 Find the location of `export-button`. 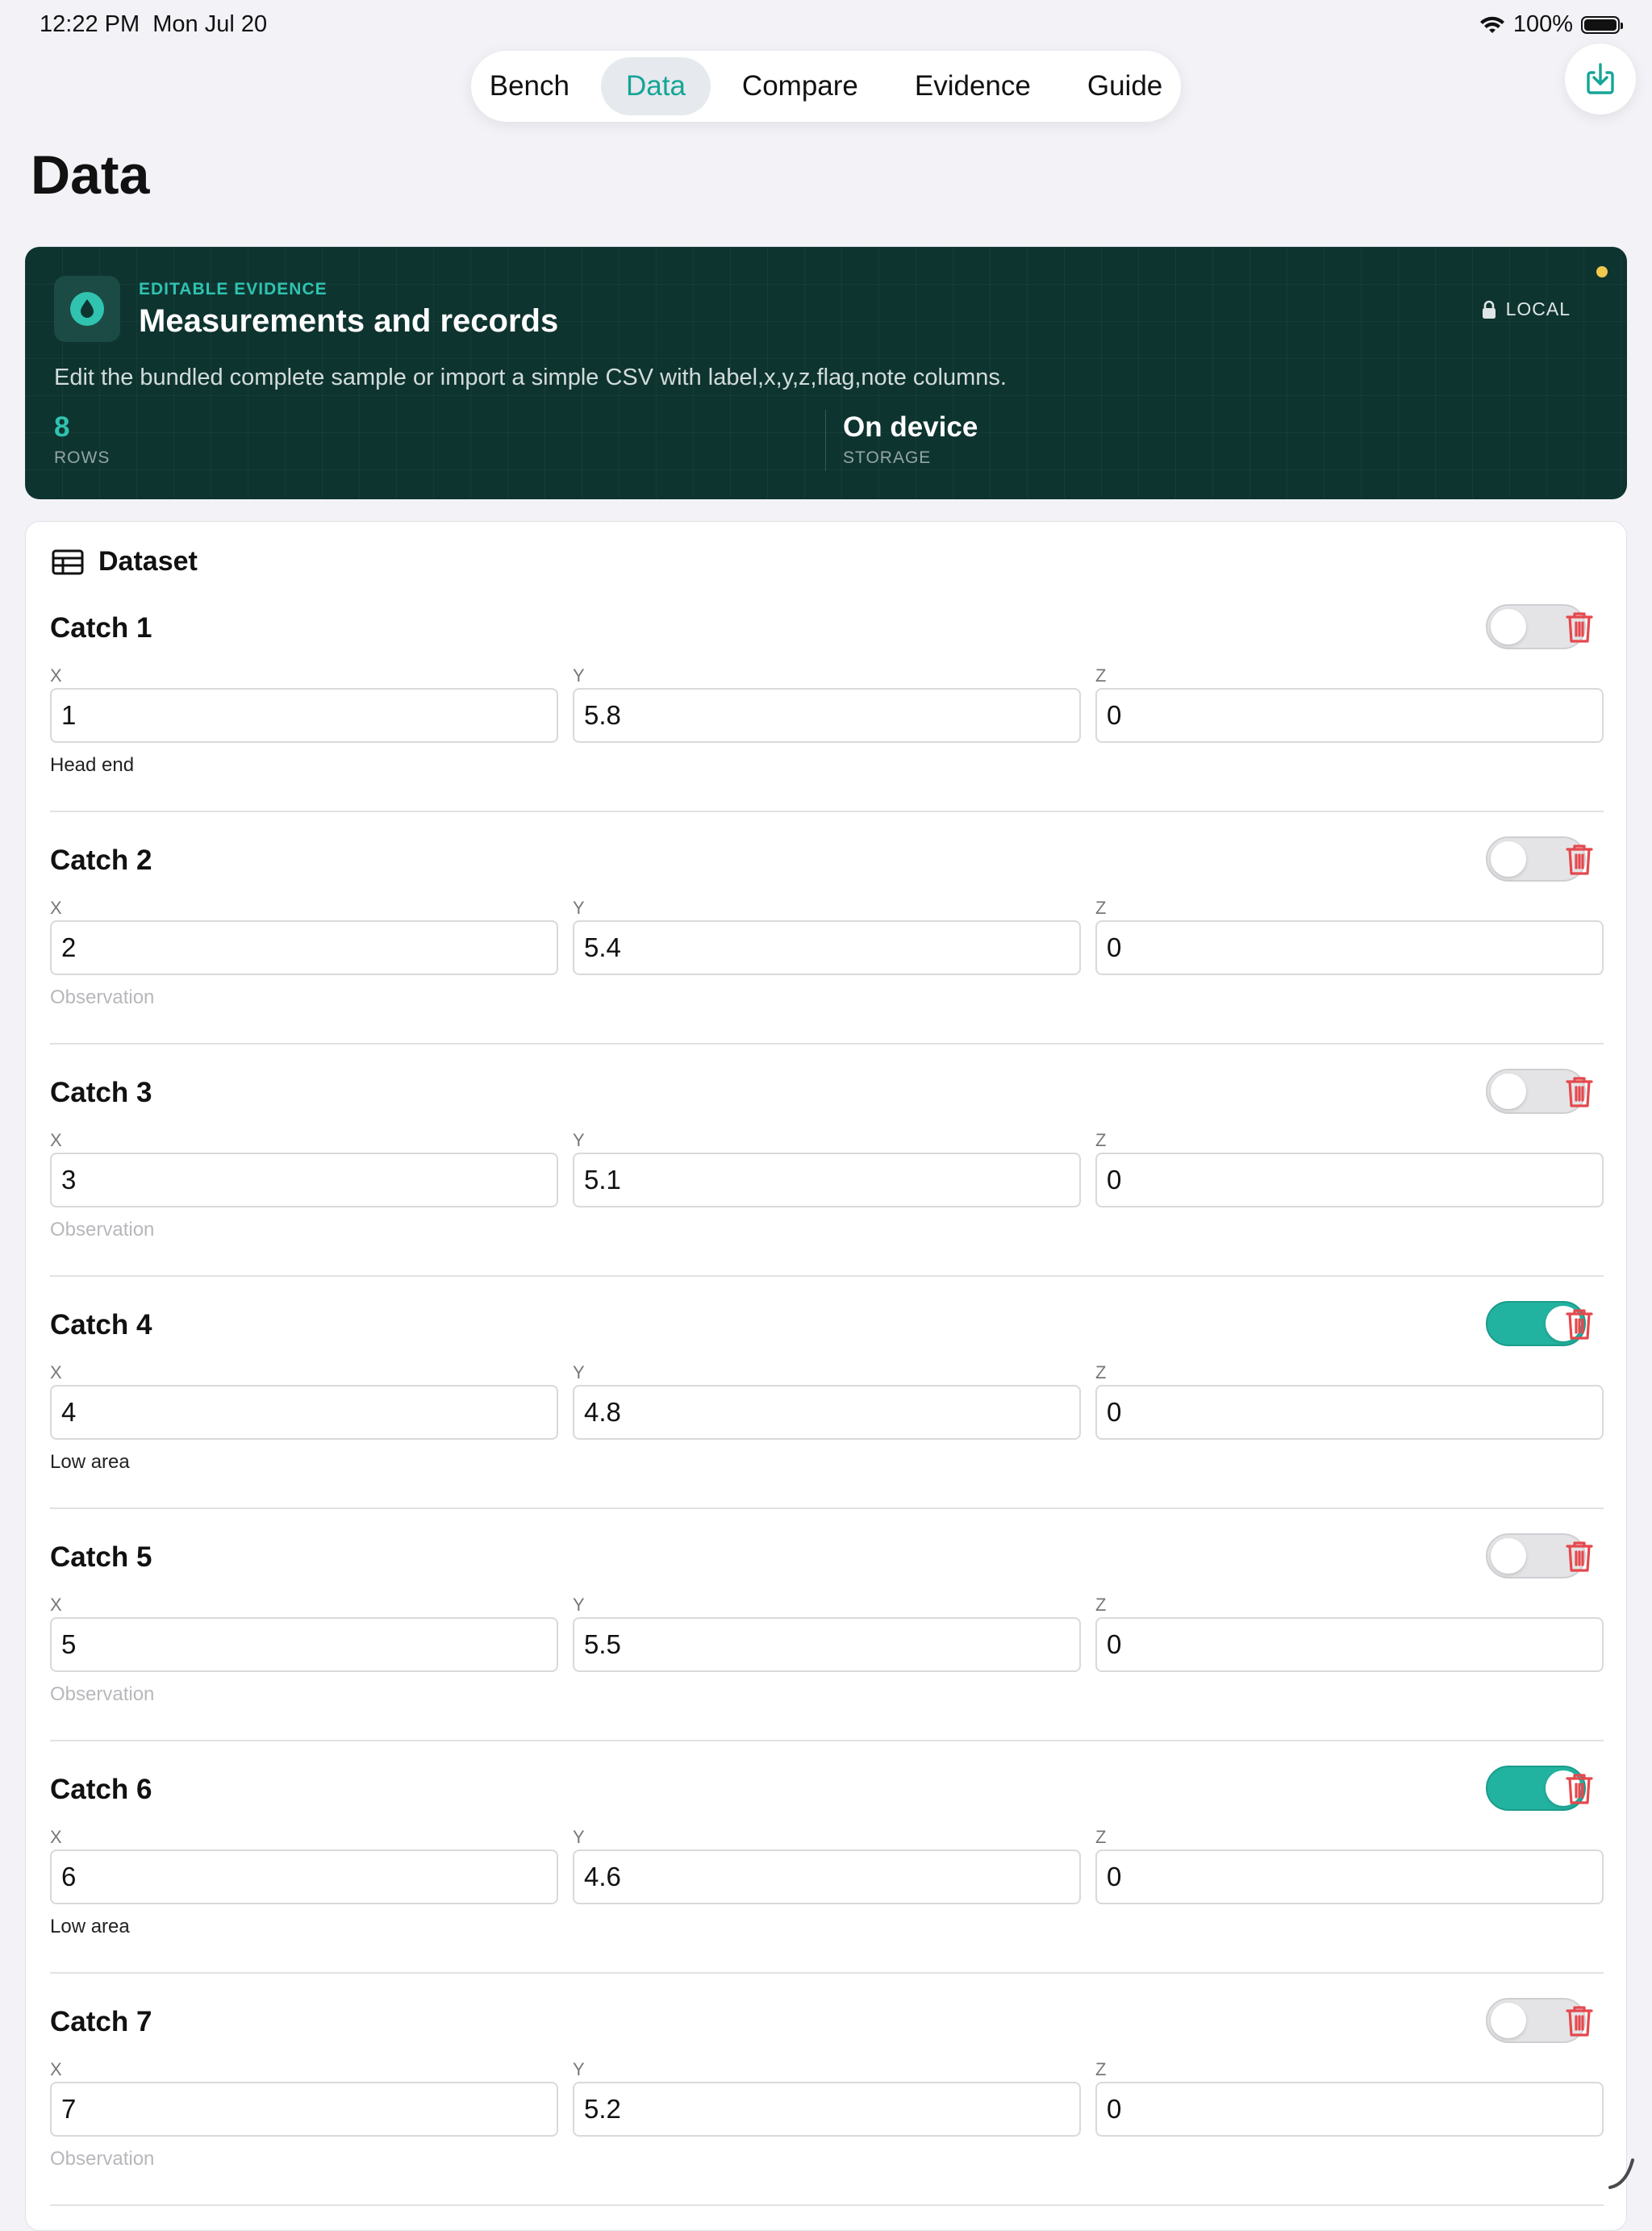

export-button is located at coordinates (1600, 79).